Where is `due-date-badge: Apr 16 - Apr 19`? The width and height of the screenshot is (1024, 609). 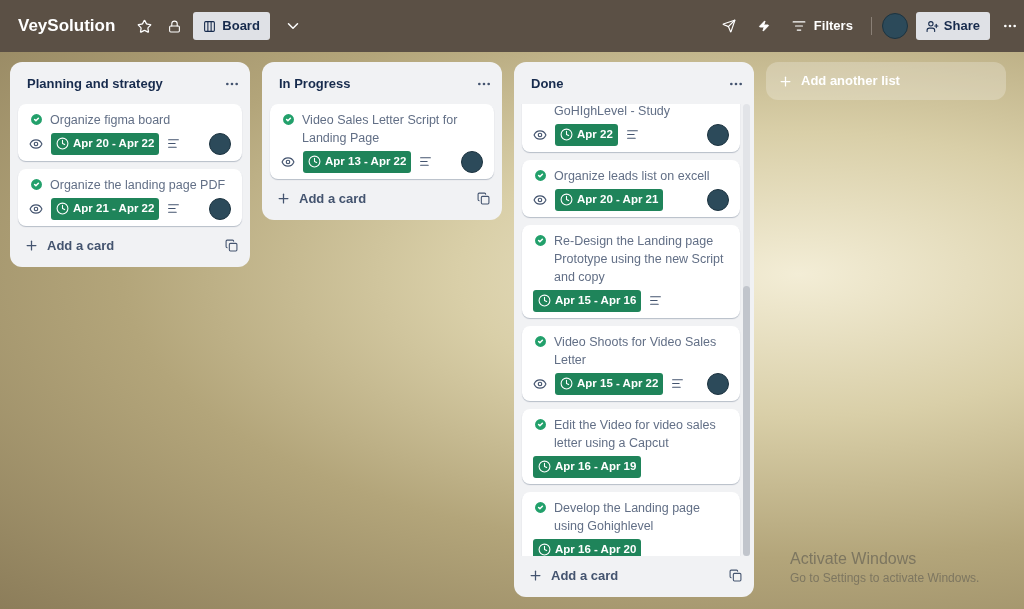
due-date-badge: Apr 16 - Apr 19 is located at coordinates (587, 466).